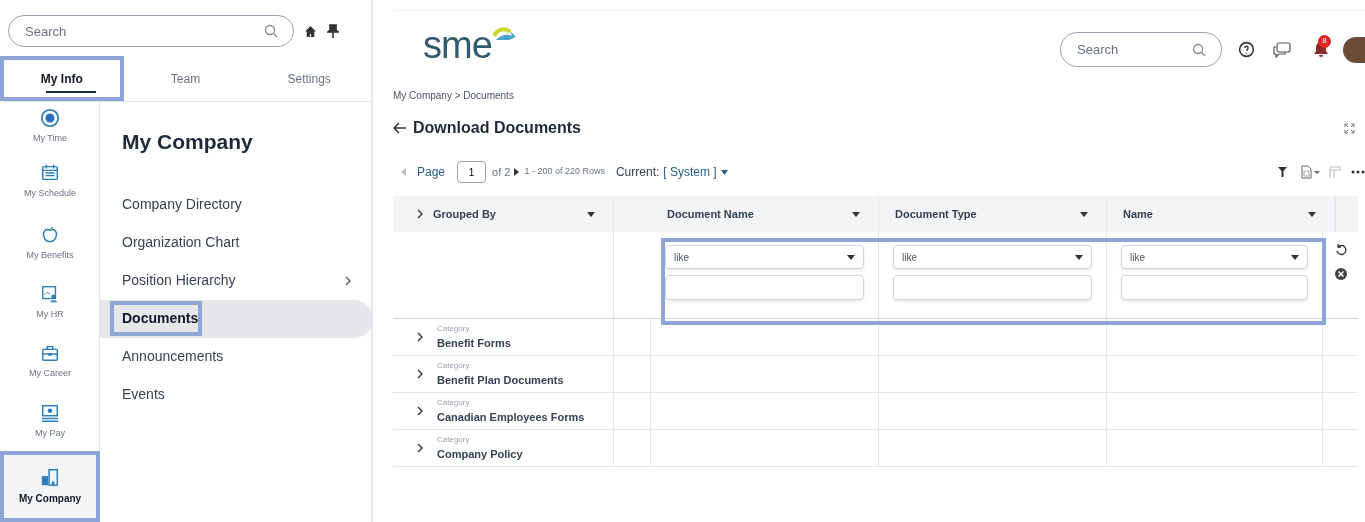  I want to click on menu-item: Organization Chart, so click(247, 242).